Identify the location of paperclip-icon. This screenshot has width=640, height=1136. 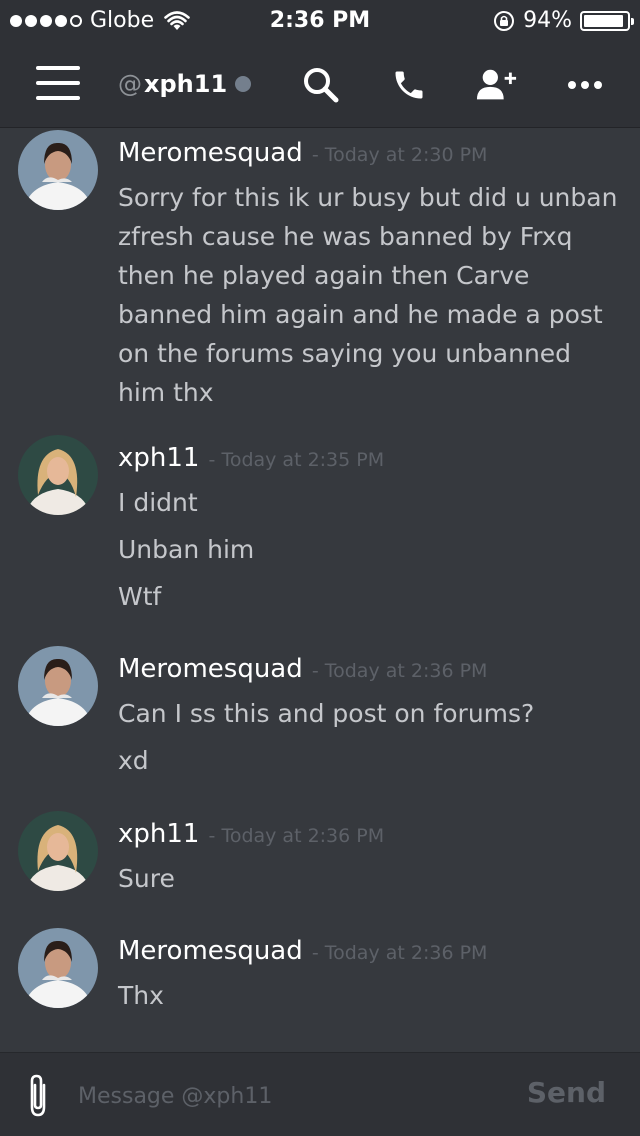
(38, 1095).